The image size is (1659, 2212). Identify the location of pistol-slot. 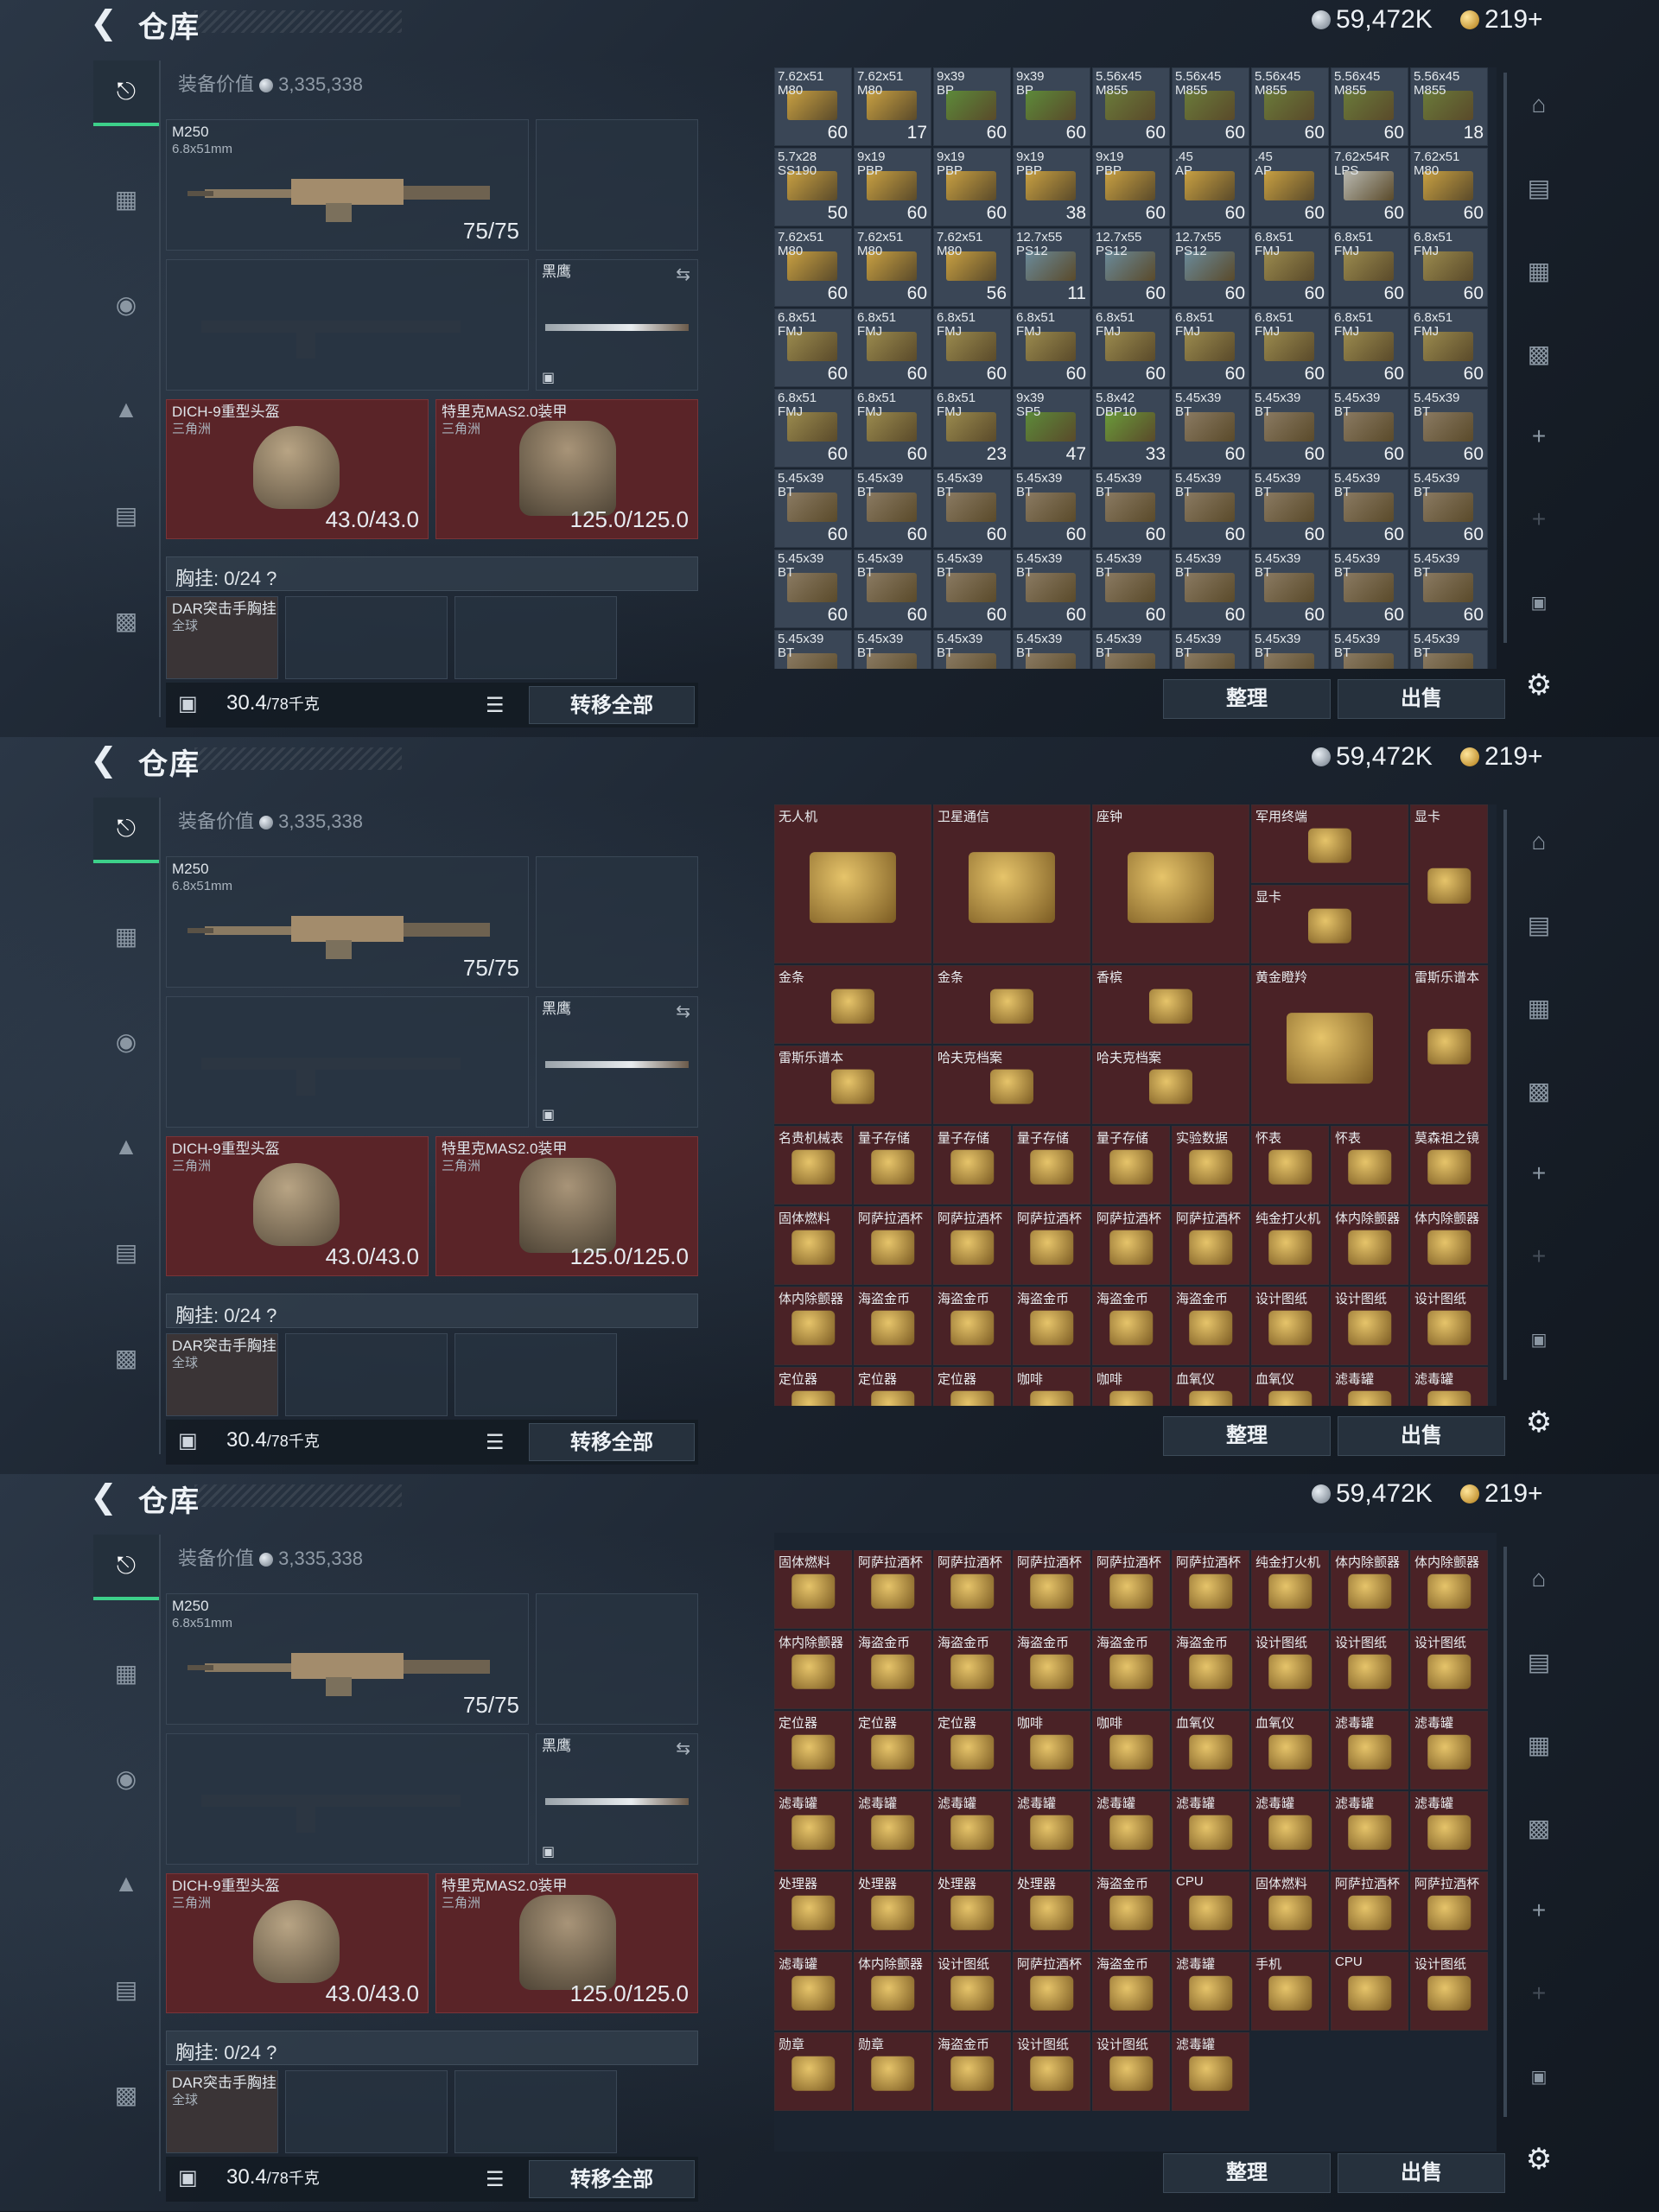
(617, 922).